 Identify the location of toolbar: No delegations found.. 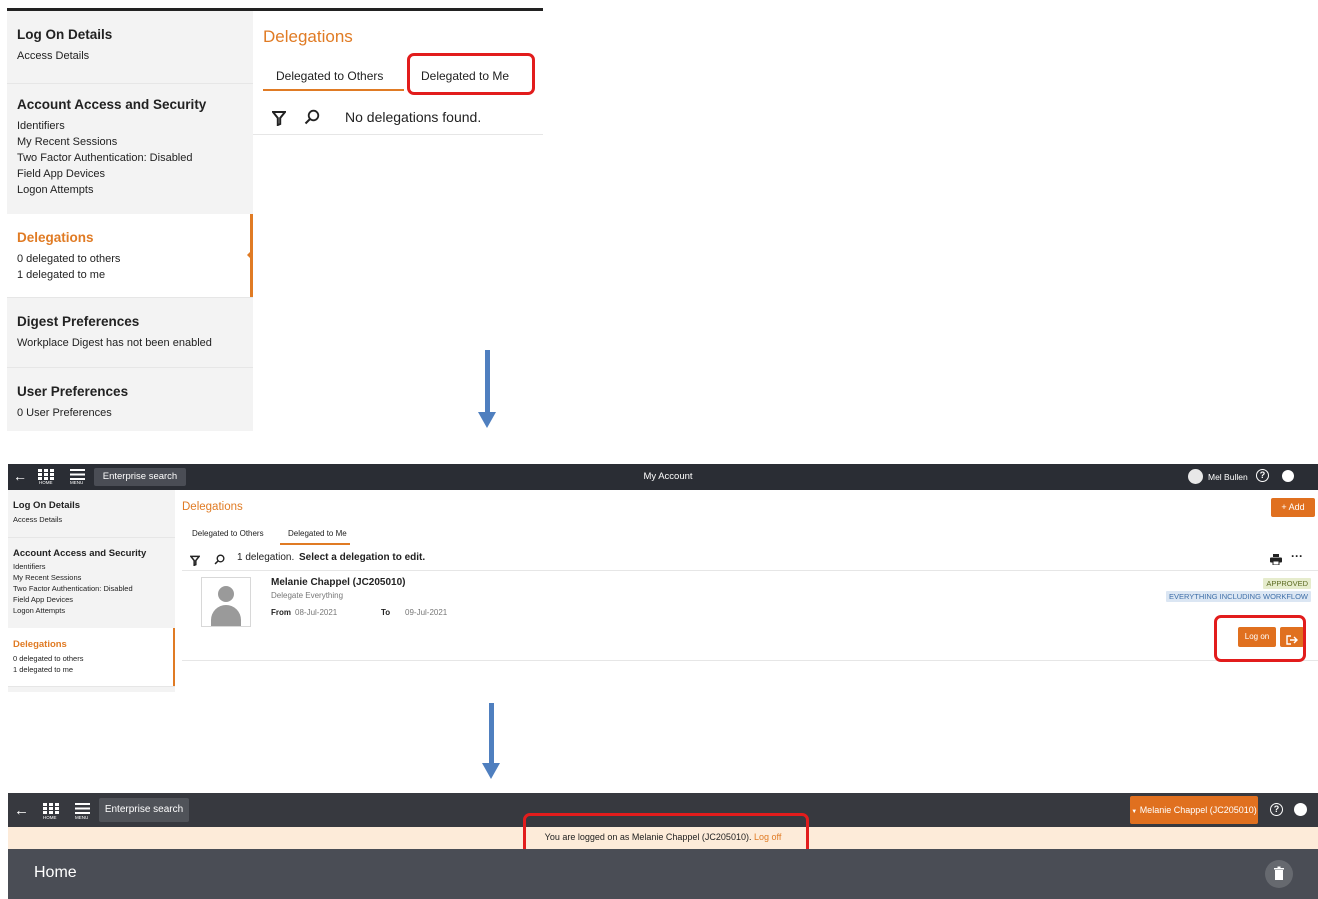
(398, 119).